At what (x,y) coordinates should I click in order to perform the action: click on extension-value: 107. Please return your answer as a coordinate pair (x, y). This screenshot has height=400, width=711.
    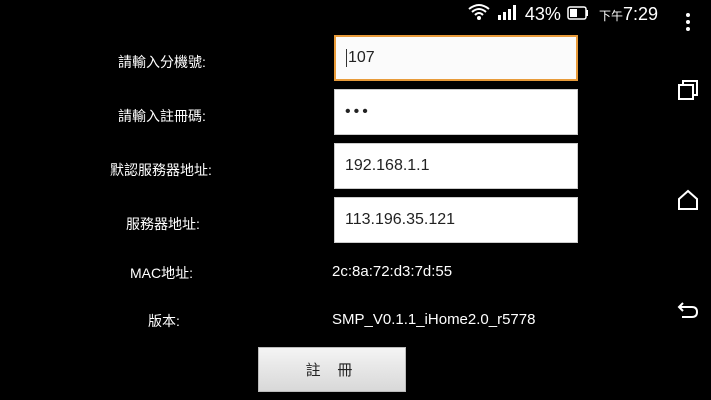
    Looking at the image, I should click on (361, 57).